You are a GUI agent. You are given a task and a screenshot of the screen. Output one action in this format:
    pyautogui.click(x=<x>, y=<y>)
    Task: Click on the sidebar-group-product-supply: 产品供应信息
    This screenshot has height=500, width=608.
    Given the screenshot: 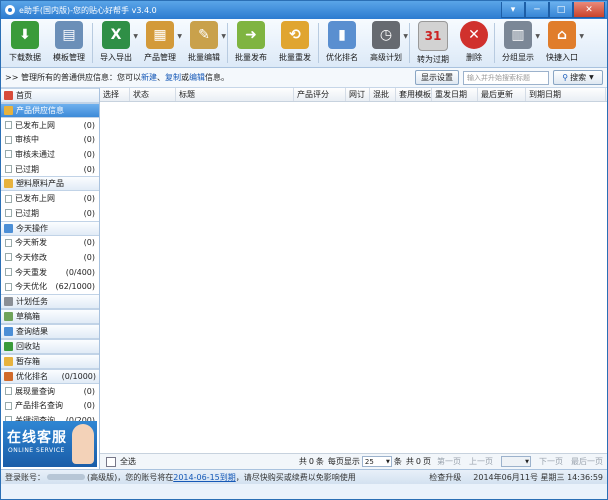 What is the action you would take?
    pyautogui.click(x=50, y=110)
    